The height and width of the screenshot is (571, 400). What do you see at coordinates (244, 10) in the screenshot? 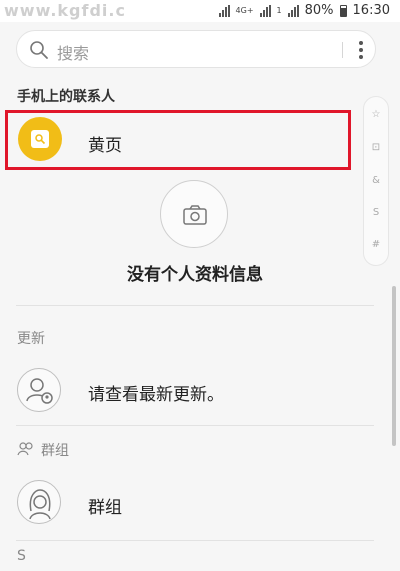
I see `network-type-label: 4G+` at bounding box center [244, 10].